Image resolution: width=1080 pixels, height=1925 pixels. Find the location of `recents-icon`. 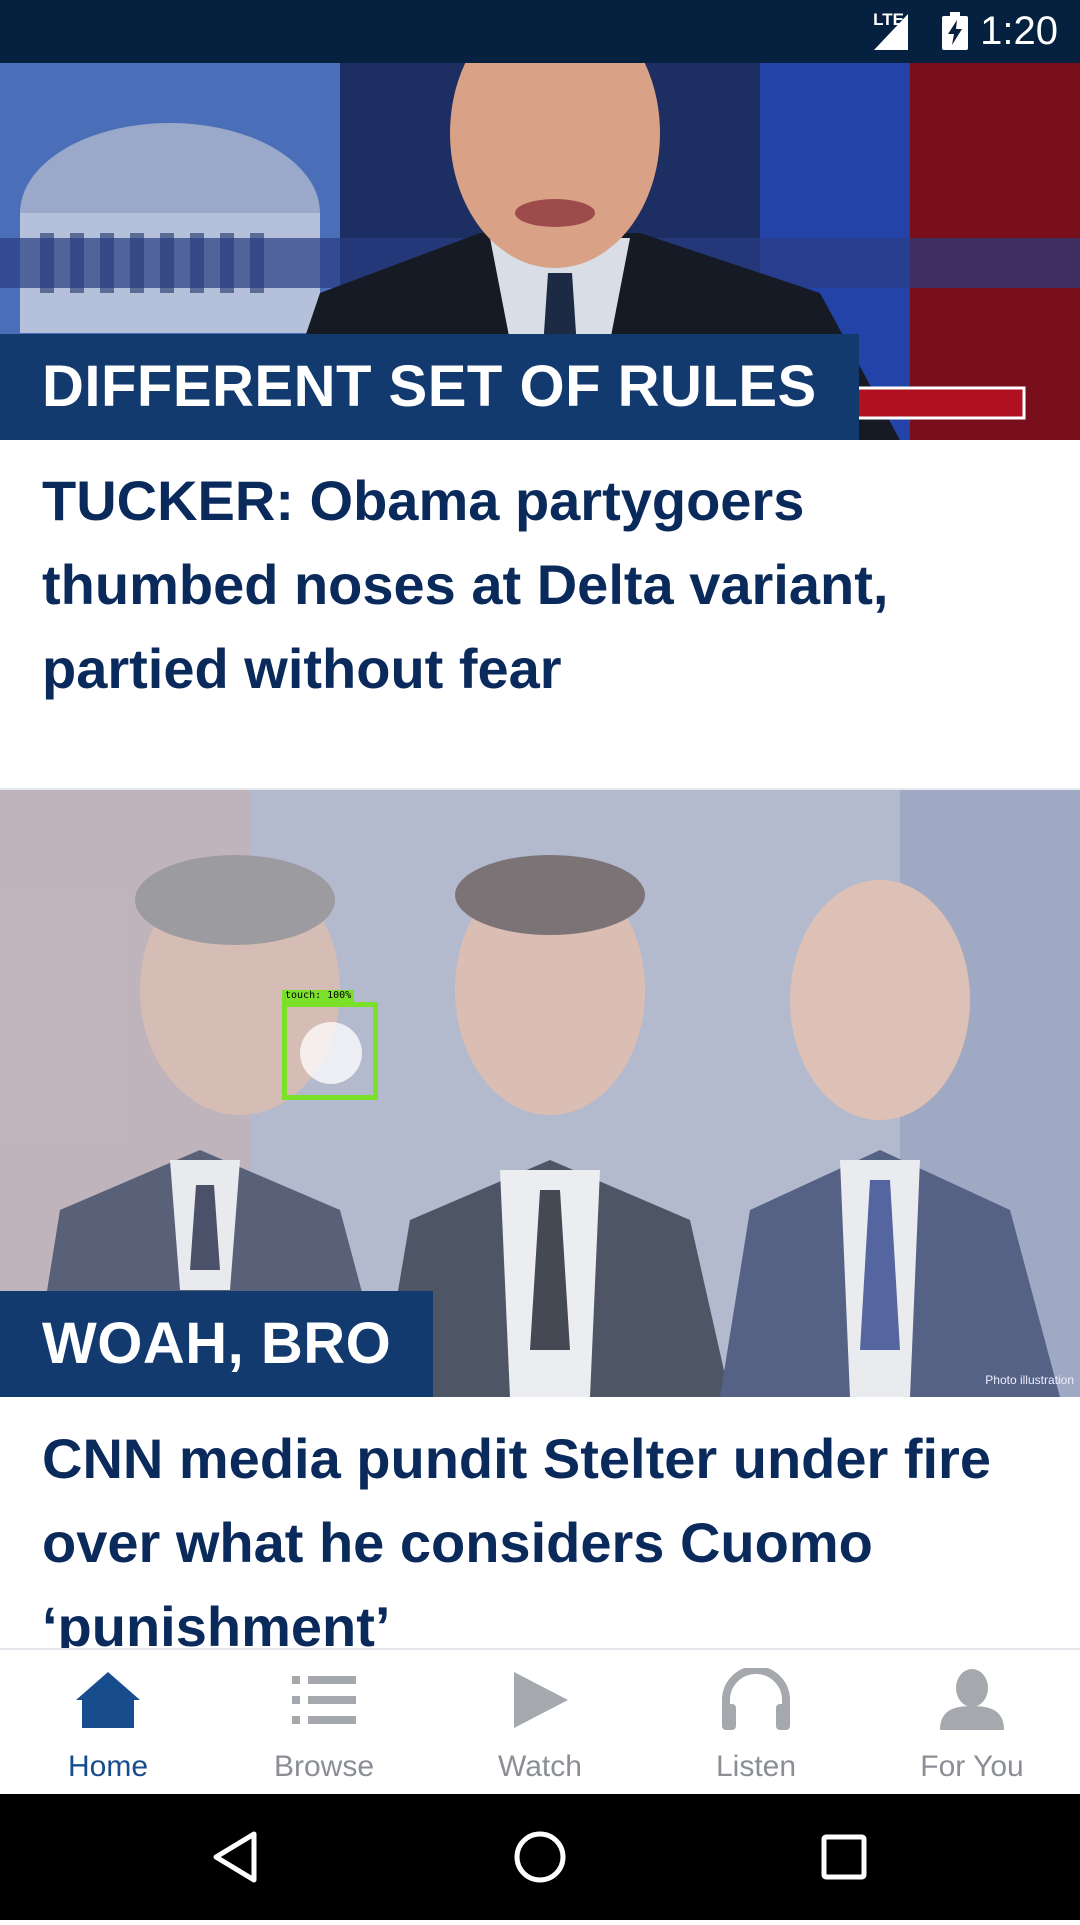

recents-icon is located at coordinates (844, 1857).